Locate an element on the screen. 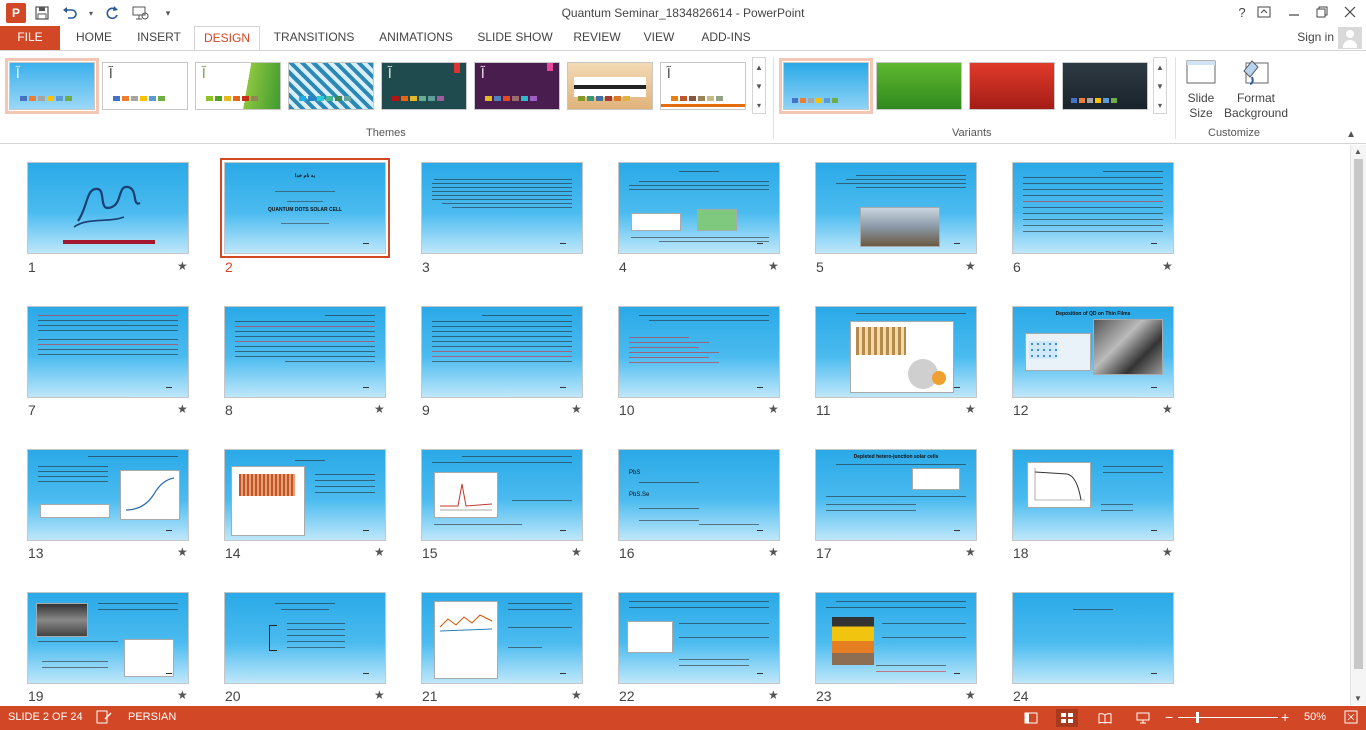 The image size is (1366, 730). slide-number: 1 is located at coordinates (32, 267).